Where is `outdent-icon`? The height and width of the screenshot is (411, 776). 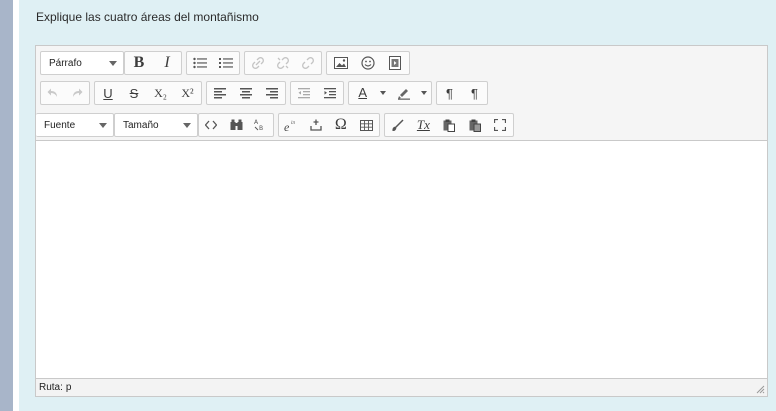 outdent-icon is located at coordinates (304, 92).